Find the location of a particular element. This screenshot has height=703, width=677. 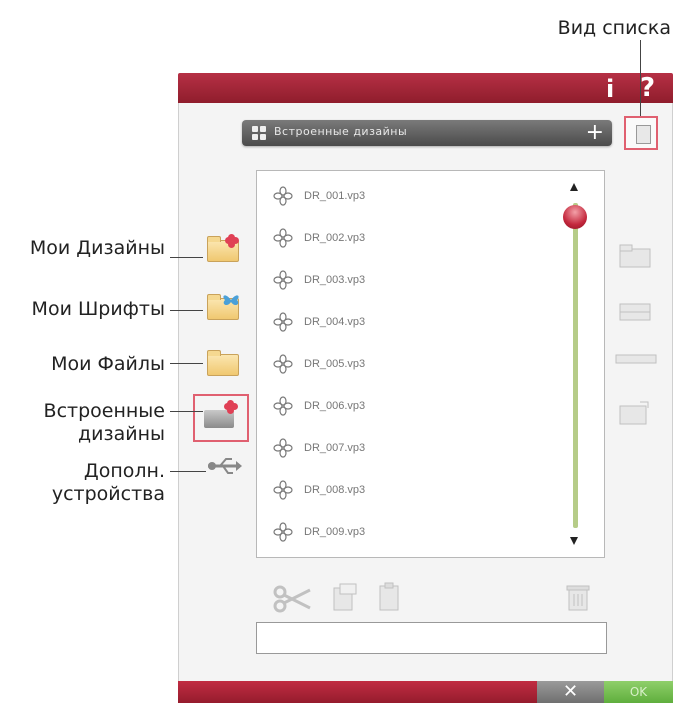

builtin-designs-button is located at coordinates (222, 414).